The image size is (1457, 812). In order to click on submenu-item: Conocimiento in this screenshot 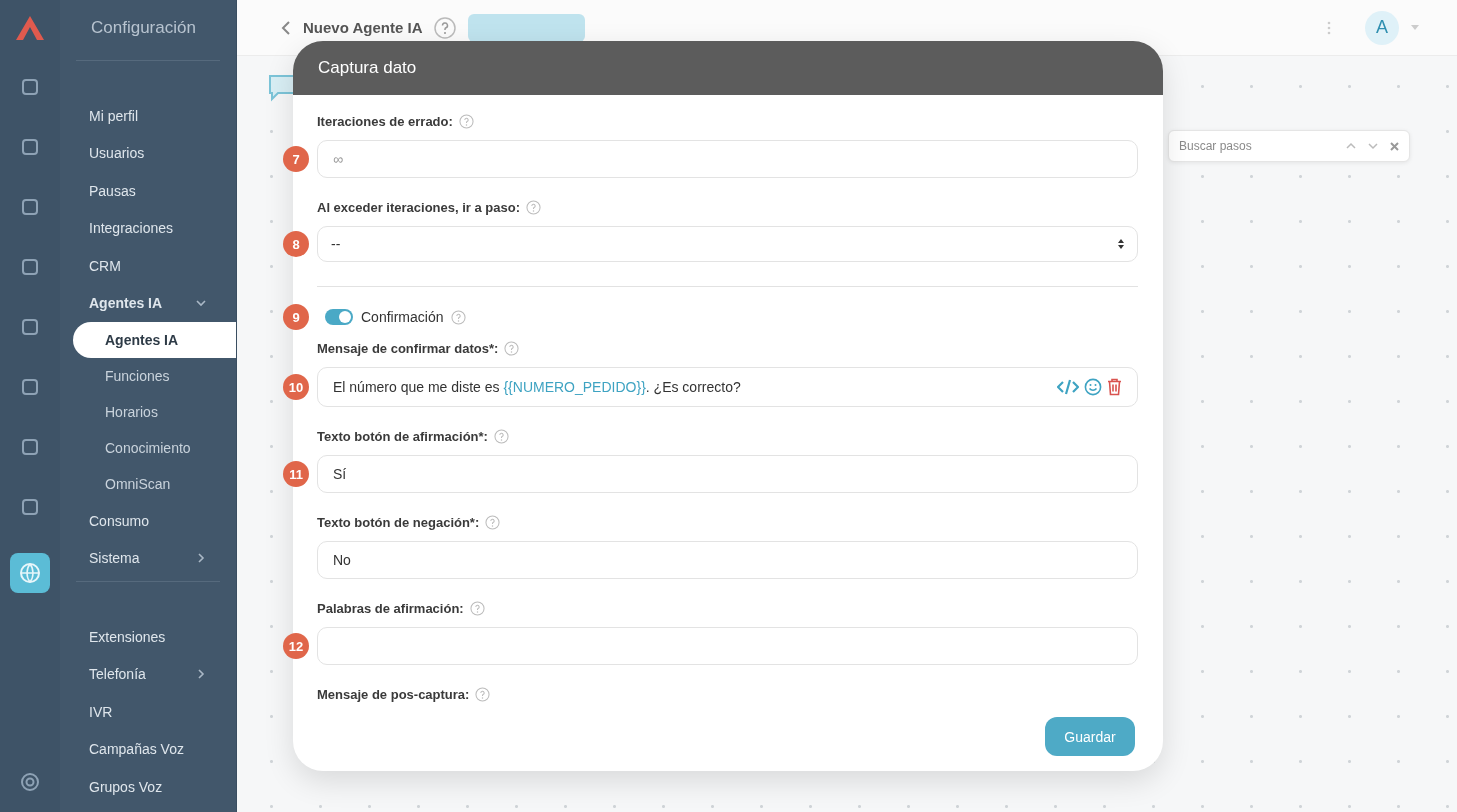, I will do `click(148, 448)`.